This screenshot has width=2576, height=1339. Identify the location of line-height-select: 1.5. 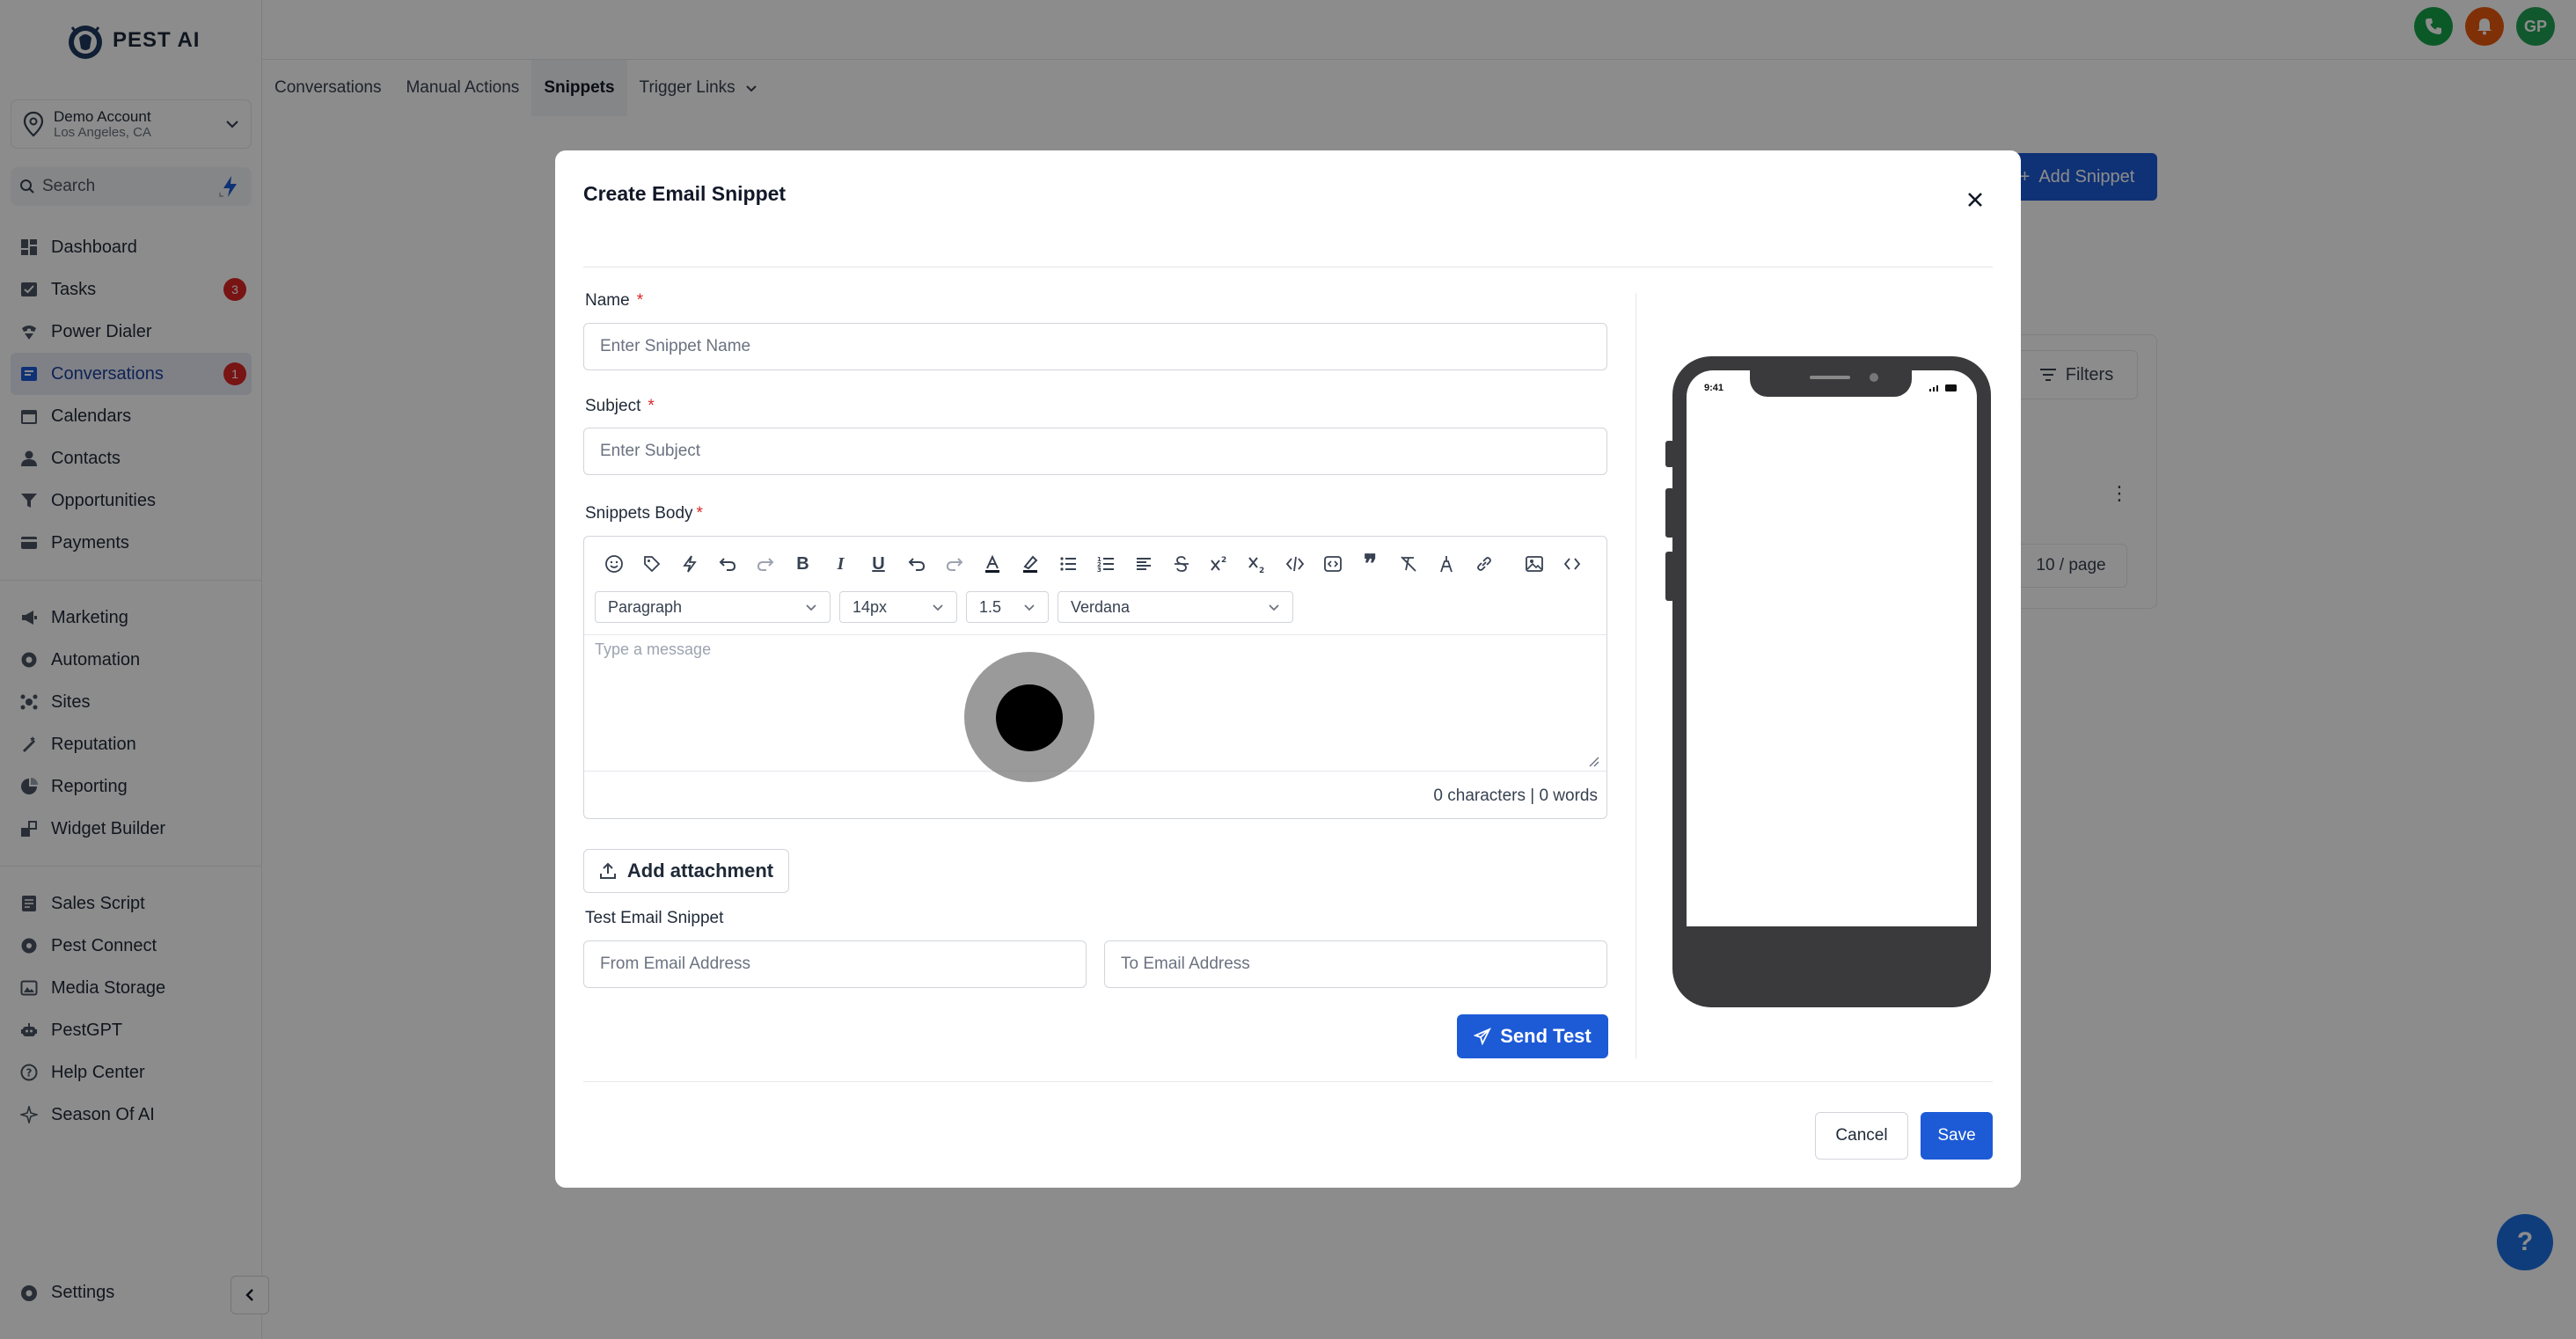
(1008, 607).